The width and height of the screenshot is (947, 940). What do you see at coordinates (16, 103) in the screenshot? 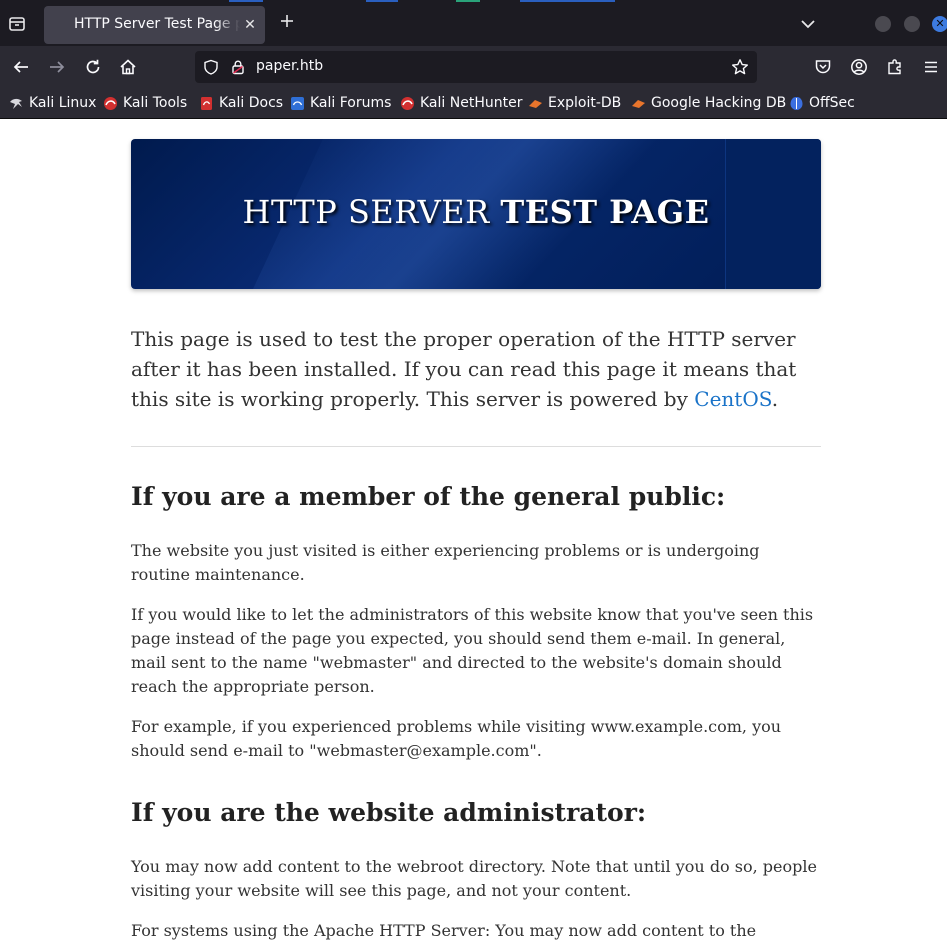
I see `kali-dragon-icon` at bounding box center [16, 103].